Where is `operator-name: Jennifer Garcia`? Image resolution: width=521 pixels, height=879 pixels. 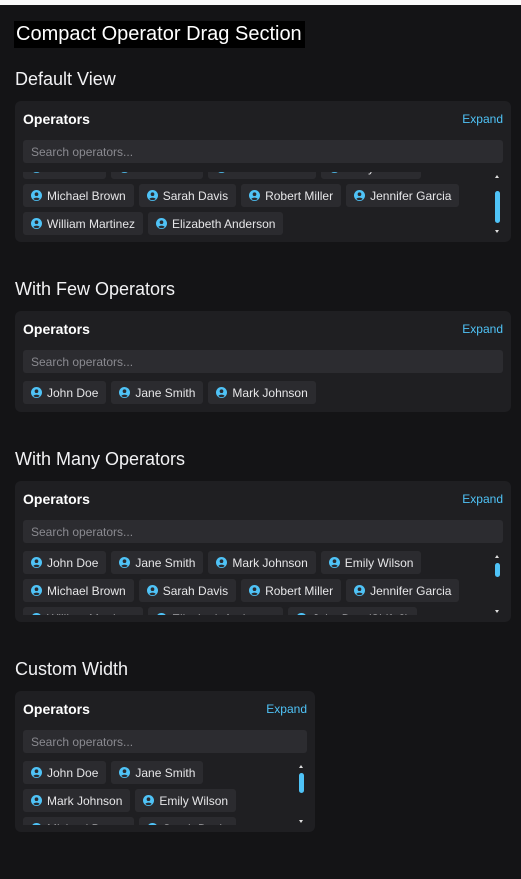 operator-name: Jennifer Garcia is located at coordinates (411, 590).